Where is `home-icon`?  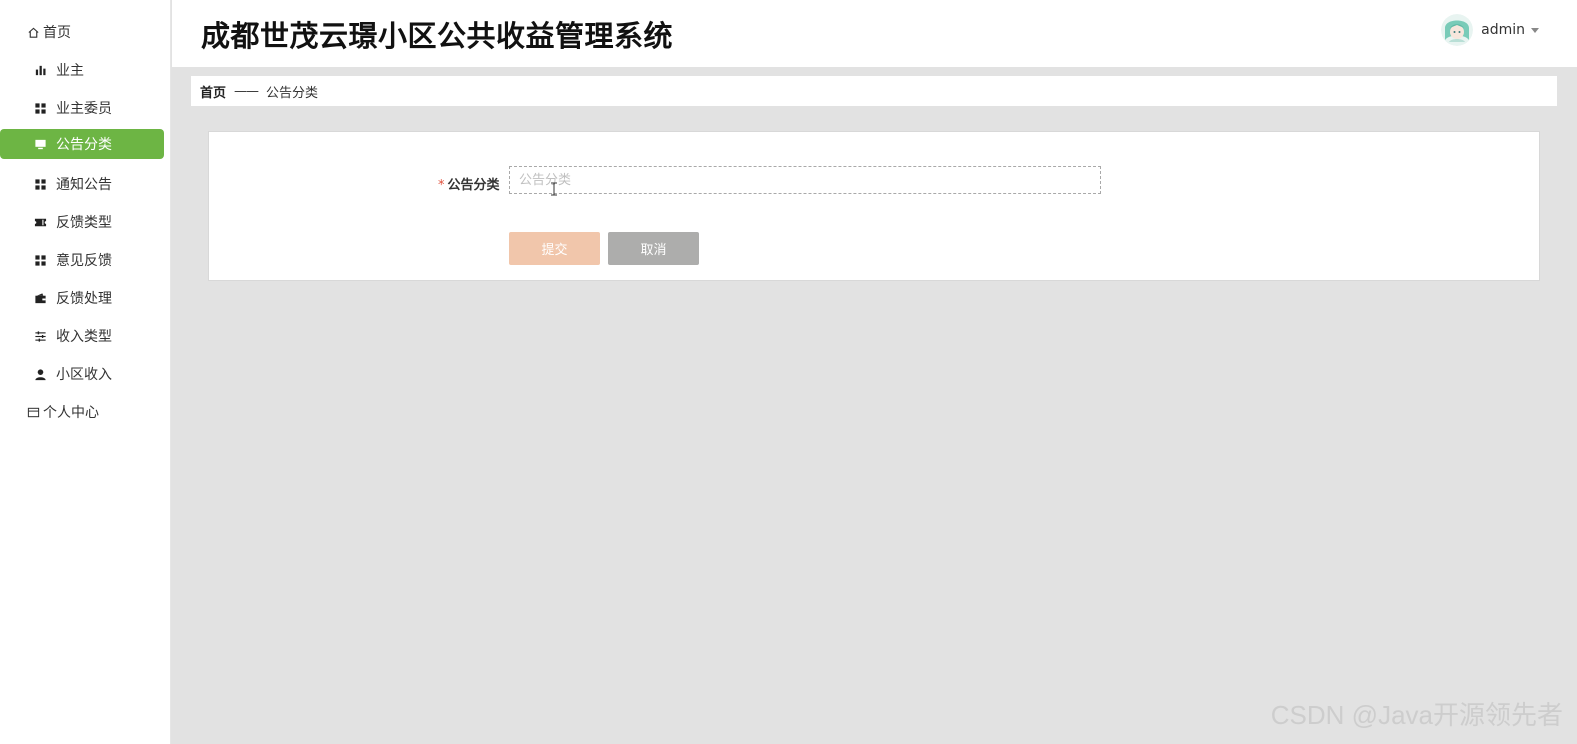
home-icon is located at coordinates (33, 32).